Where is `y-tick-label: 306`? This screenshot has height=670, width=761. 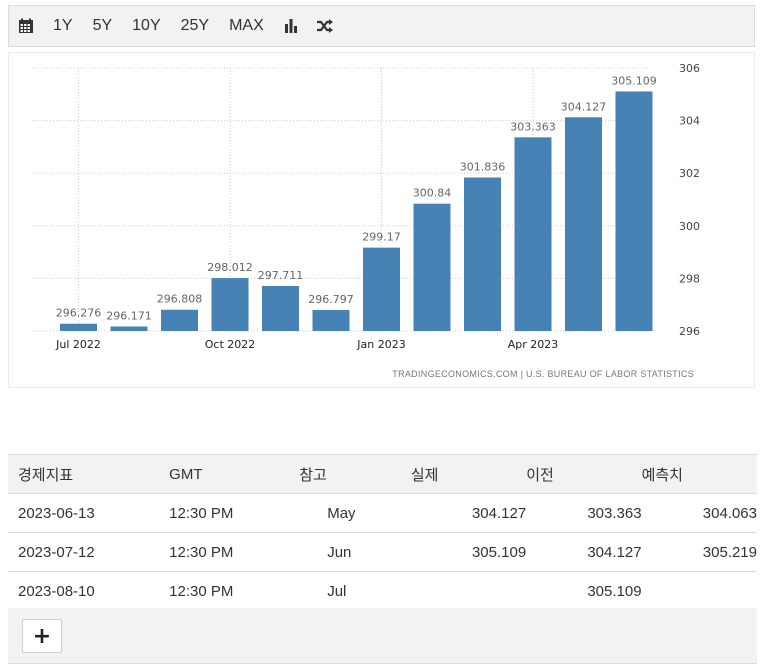
y-tick-label: 306 is located at coordinates (689, 68).